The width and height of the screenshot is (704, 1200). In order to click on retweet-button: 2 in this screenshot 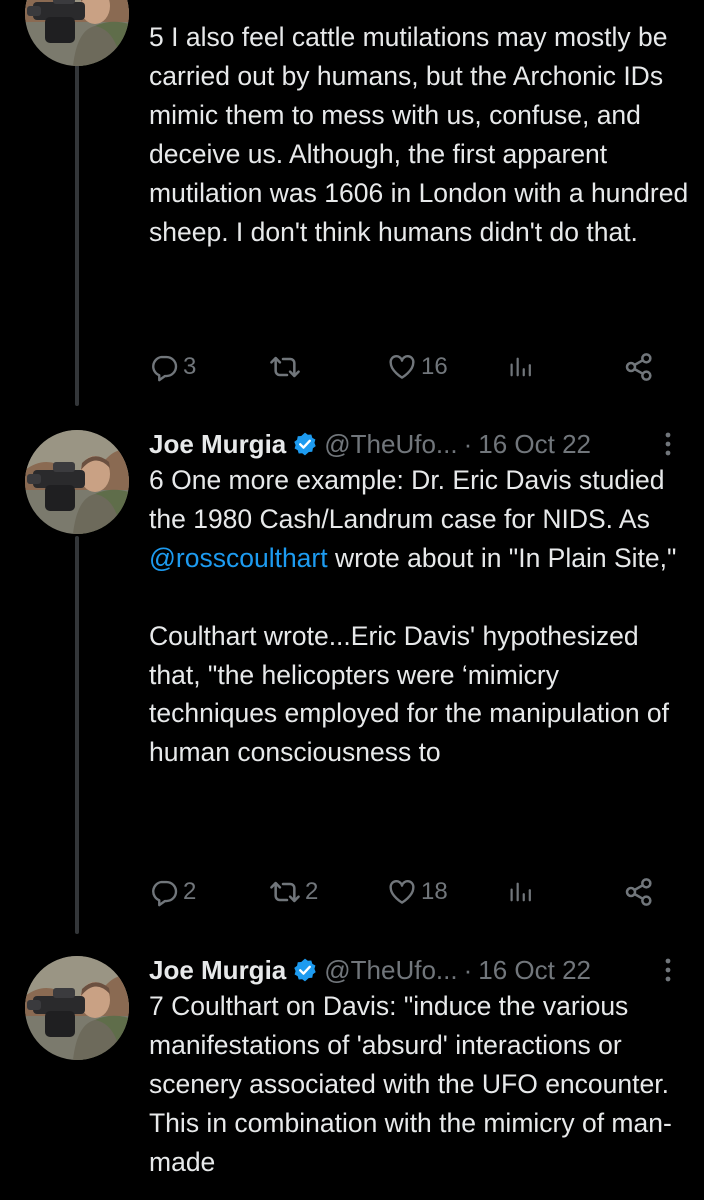, I will do `click(293, 892)`.